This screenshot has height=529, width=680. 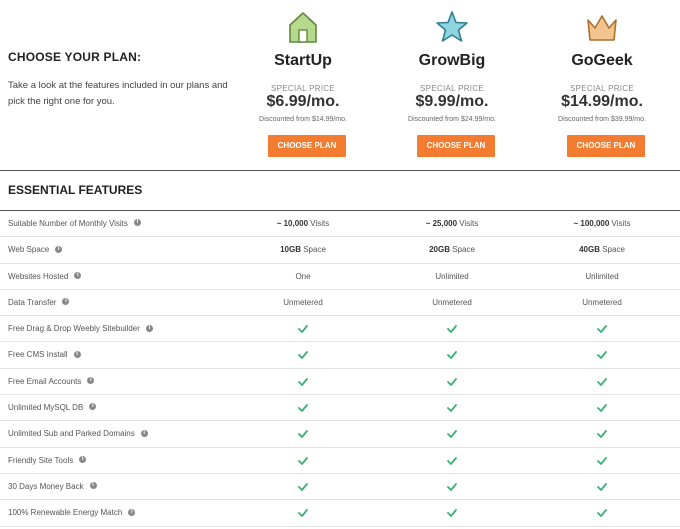 What do you see at coordinates (602, 28) in the screenshot?
I see `crown-icon` at bounding box center [602, 28].